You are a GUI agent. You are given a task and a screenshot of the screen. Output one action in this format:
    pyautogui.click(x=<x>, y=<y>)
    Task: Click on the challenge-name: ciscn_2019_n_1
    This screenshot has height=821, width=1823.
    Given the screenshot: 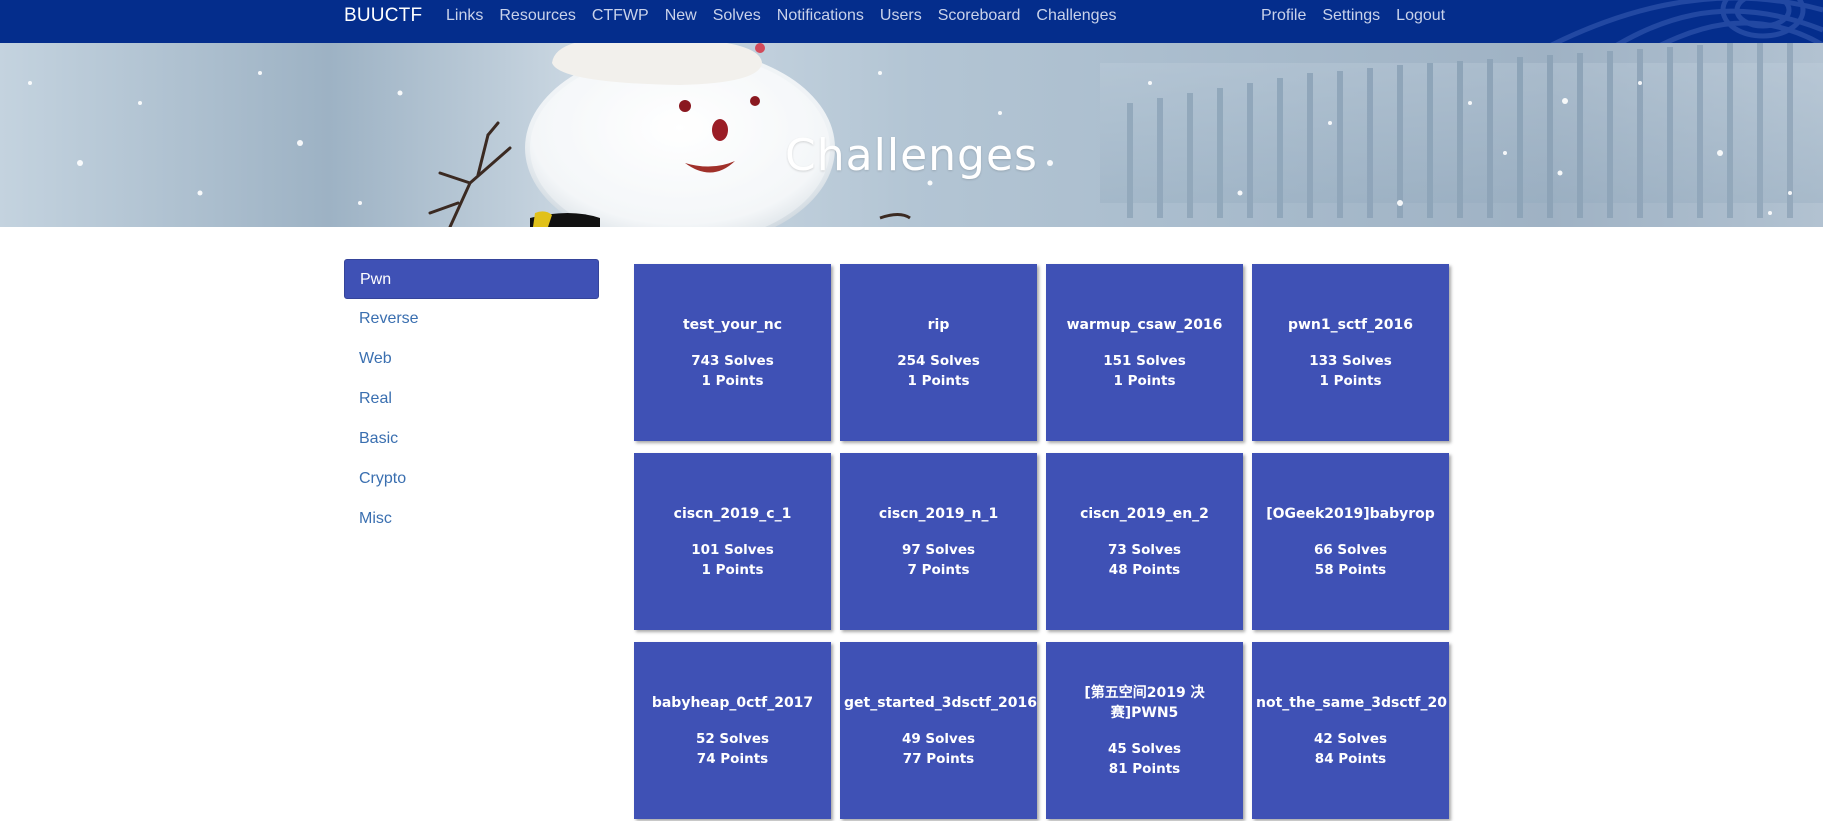 What is the action you would take?
    pyautogui.click(x=938, y=513)
    